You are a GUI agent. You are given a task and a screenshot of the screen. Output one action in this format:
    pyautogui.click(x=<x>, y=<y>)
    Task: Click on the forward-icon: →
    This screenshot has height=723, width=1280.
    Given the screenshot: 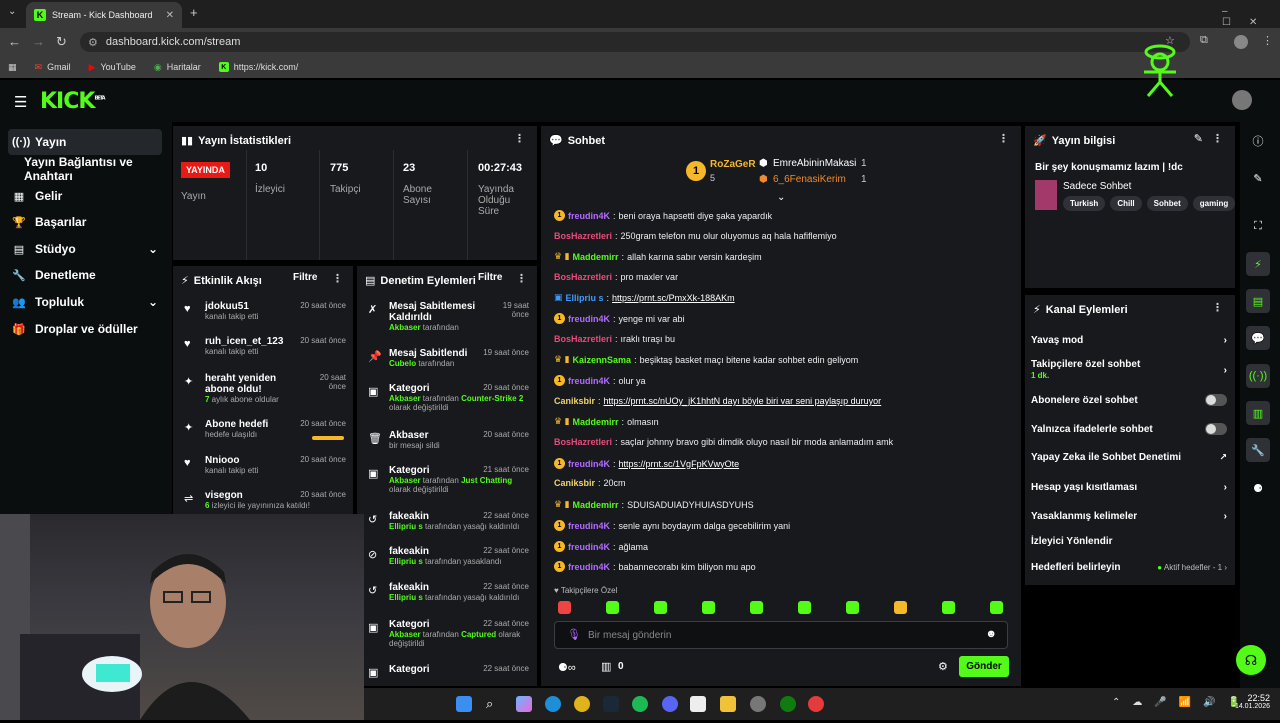 What is the action you would take?
    pyautogui.click(x=38, y=41)
    